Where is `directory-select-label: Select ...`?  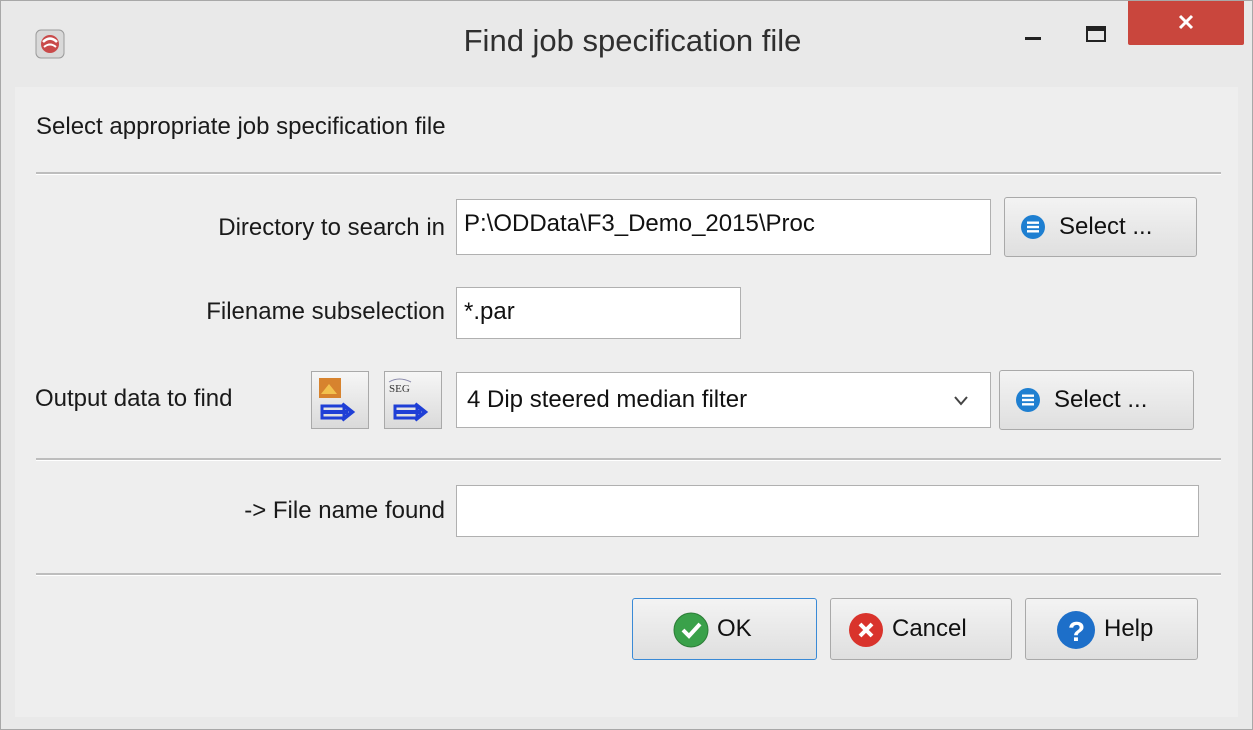
directory-select-label: Select ... is located at coordinates (1106, 226).